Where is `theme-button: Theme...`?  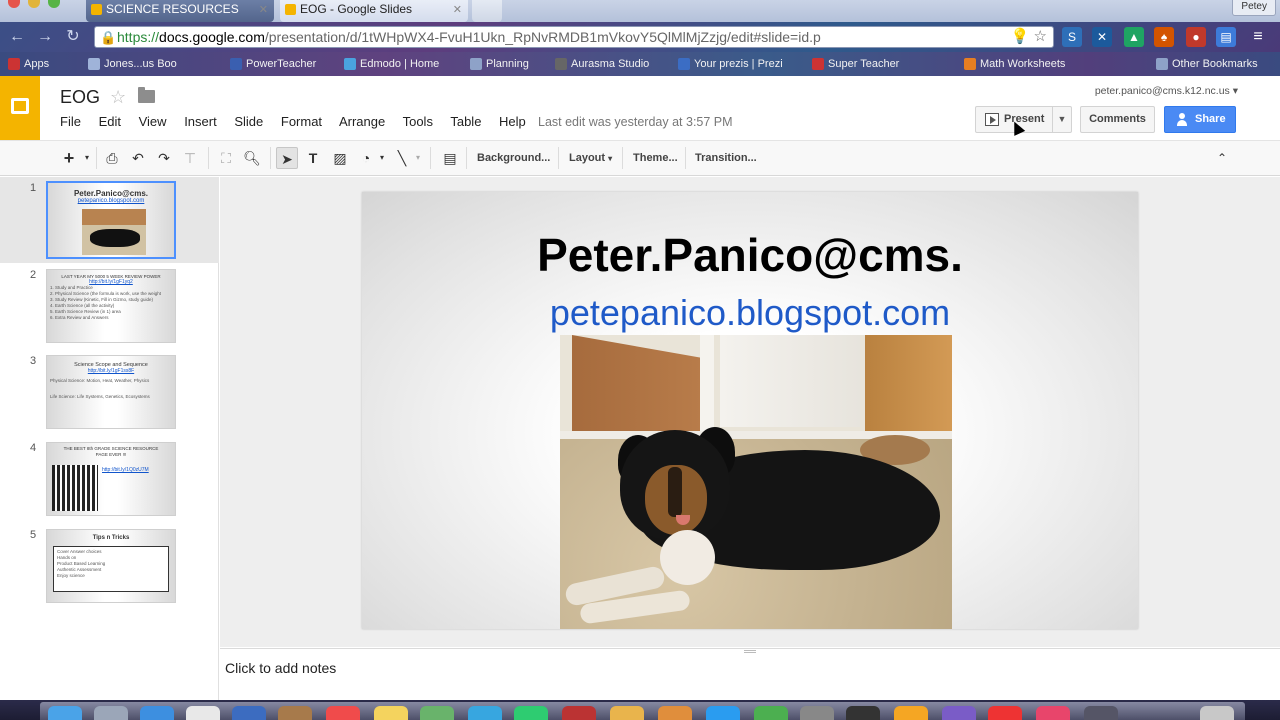
theme-button: Theme... is located at coordinates (655, 158).